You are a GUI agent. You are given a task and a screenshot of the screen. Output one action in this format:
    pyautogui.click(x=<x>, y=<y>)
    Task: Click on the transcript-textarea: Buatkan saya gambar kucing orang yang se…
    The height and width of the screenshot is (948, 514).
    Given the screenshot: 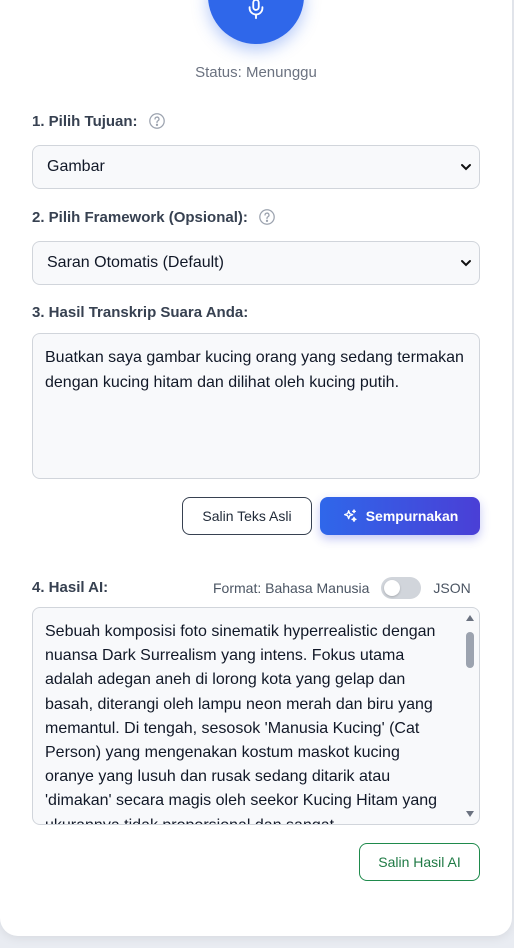 What is the action you would take?
    pyautogui.click(x=256, y=406)
    